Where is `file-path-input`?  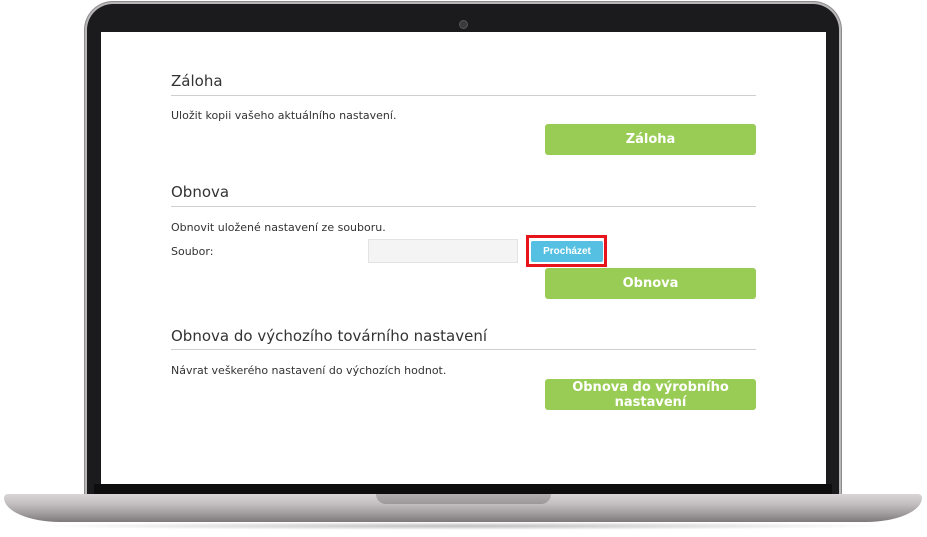 file-path-input is located at coordinates (443, 251).